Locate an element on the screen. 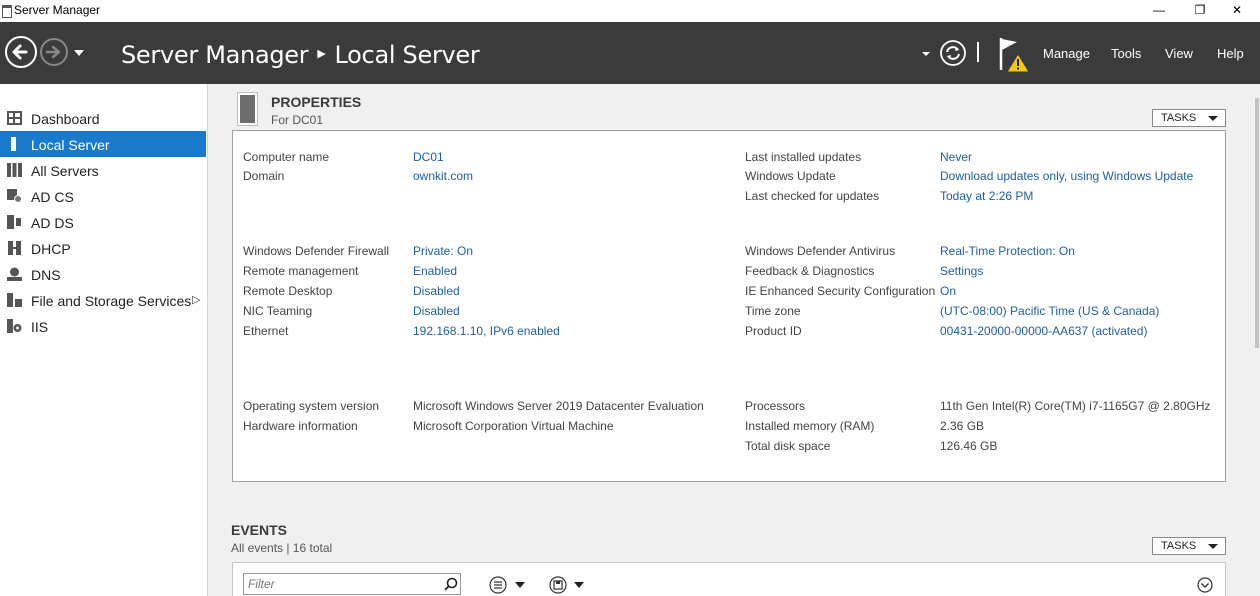  prop-label-antivirus: Windows Defender Antivirus is located at coordinates (820, 251).